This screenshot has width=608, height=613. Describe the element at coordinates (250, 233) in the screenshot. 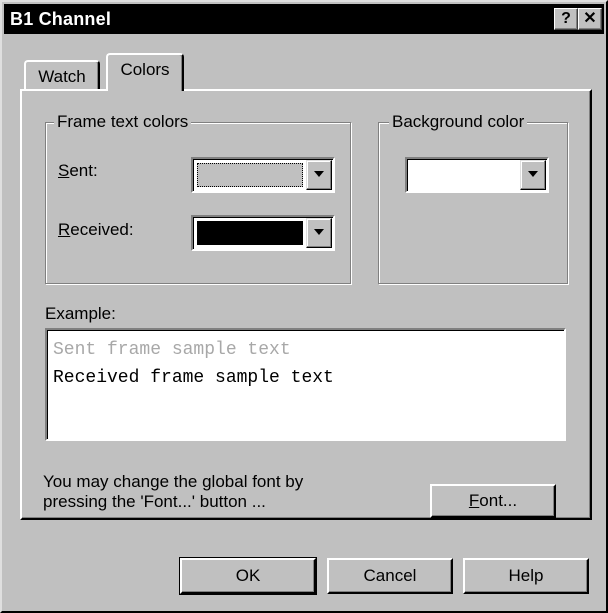

I see `received-color-swatch` at that location.